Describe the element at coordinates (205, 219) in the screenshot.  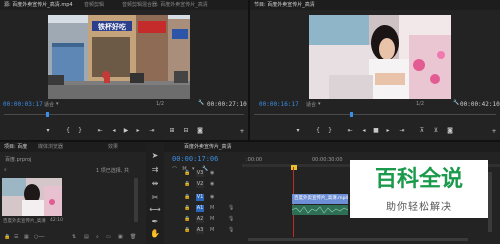
I see `track-header-a2: 🔒 A2 M 🎙` at that location.